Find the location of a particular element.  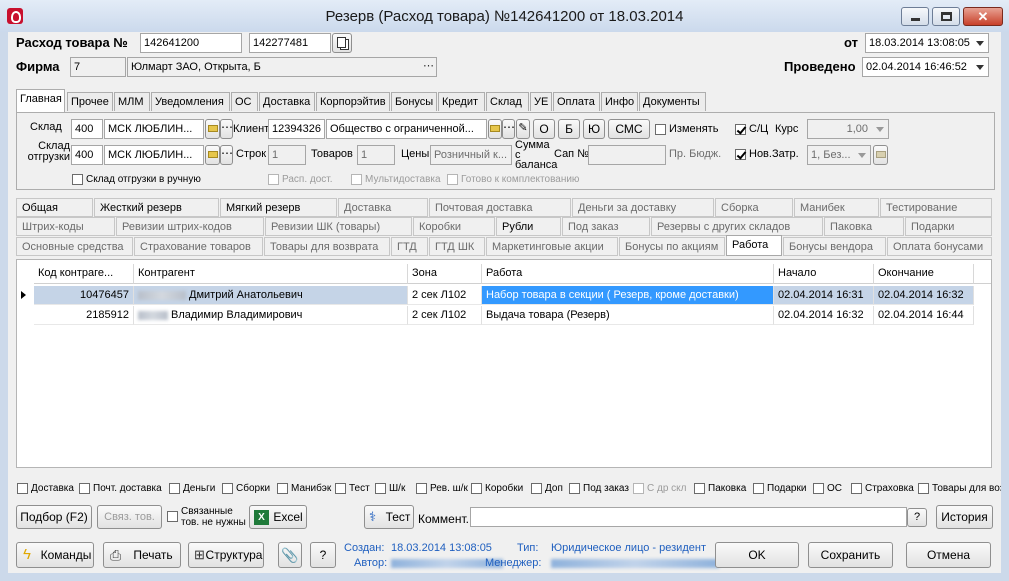

tab-main: Главная is located at coordinates (40, 100).